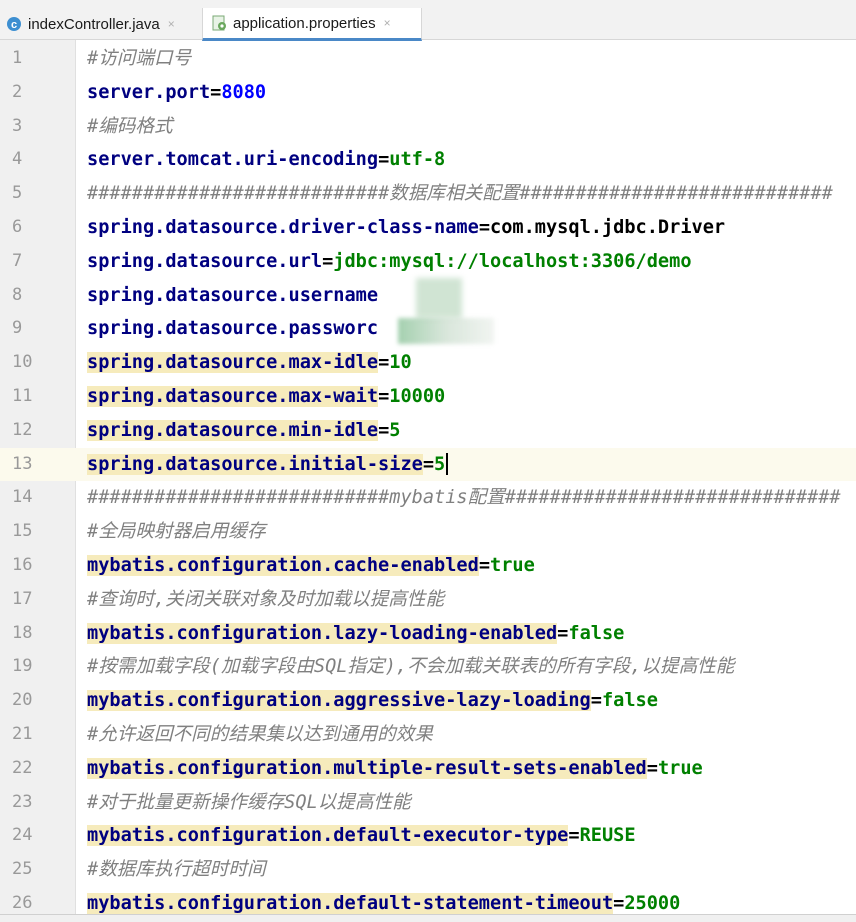 This screenshot has width=856, height=922. Describe the element at coordinates (22, 666) in the screenshot. I see `line-number: 19` at that location.